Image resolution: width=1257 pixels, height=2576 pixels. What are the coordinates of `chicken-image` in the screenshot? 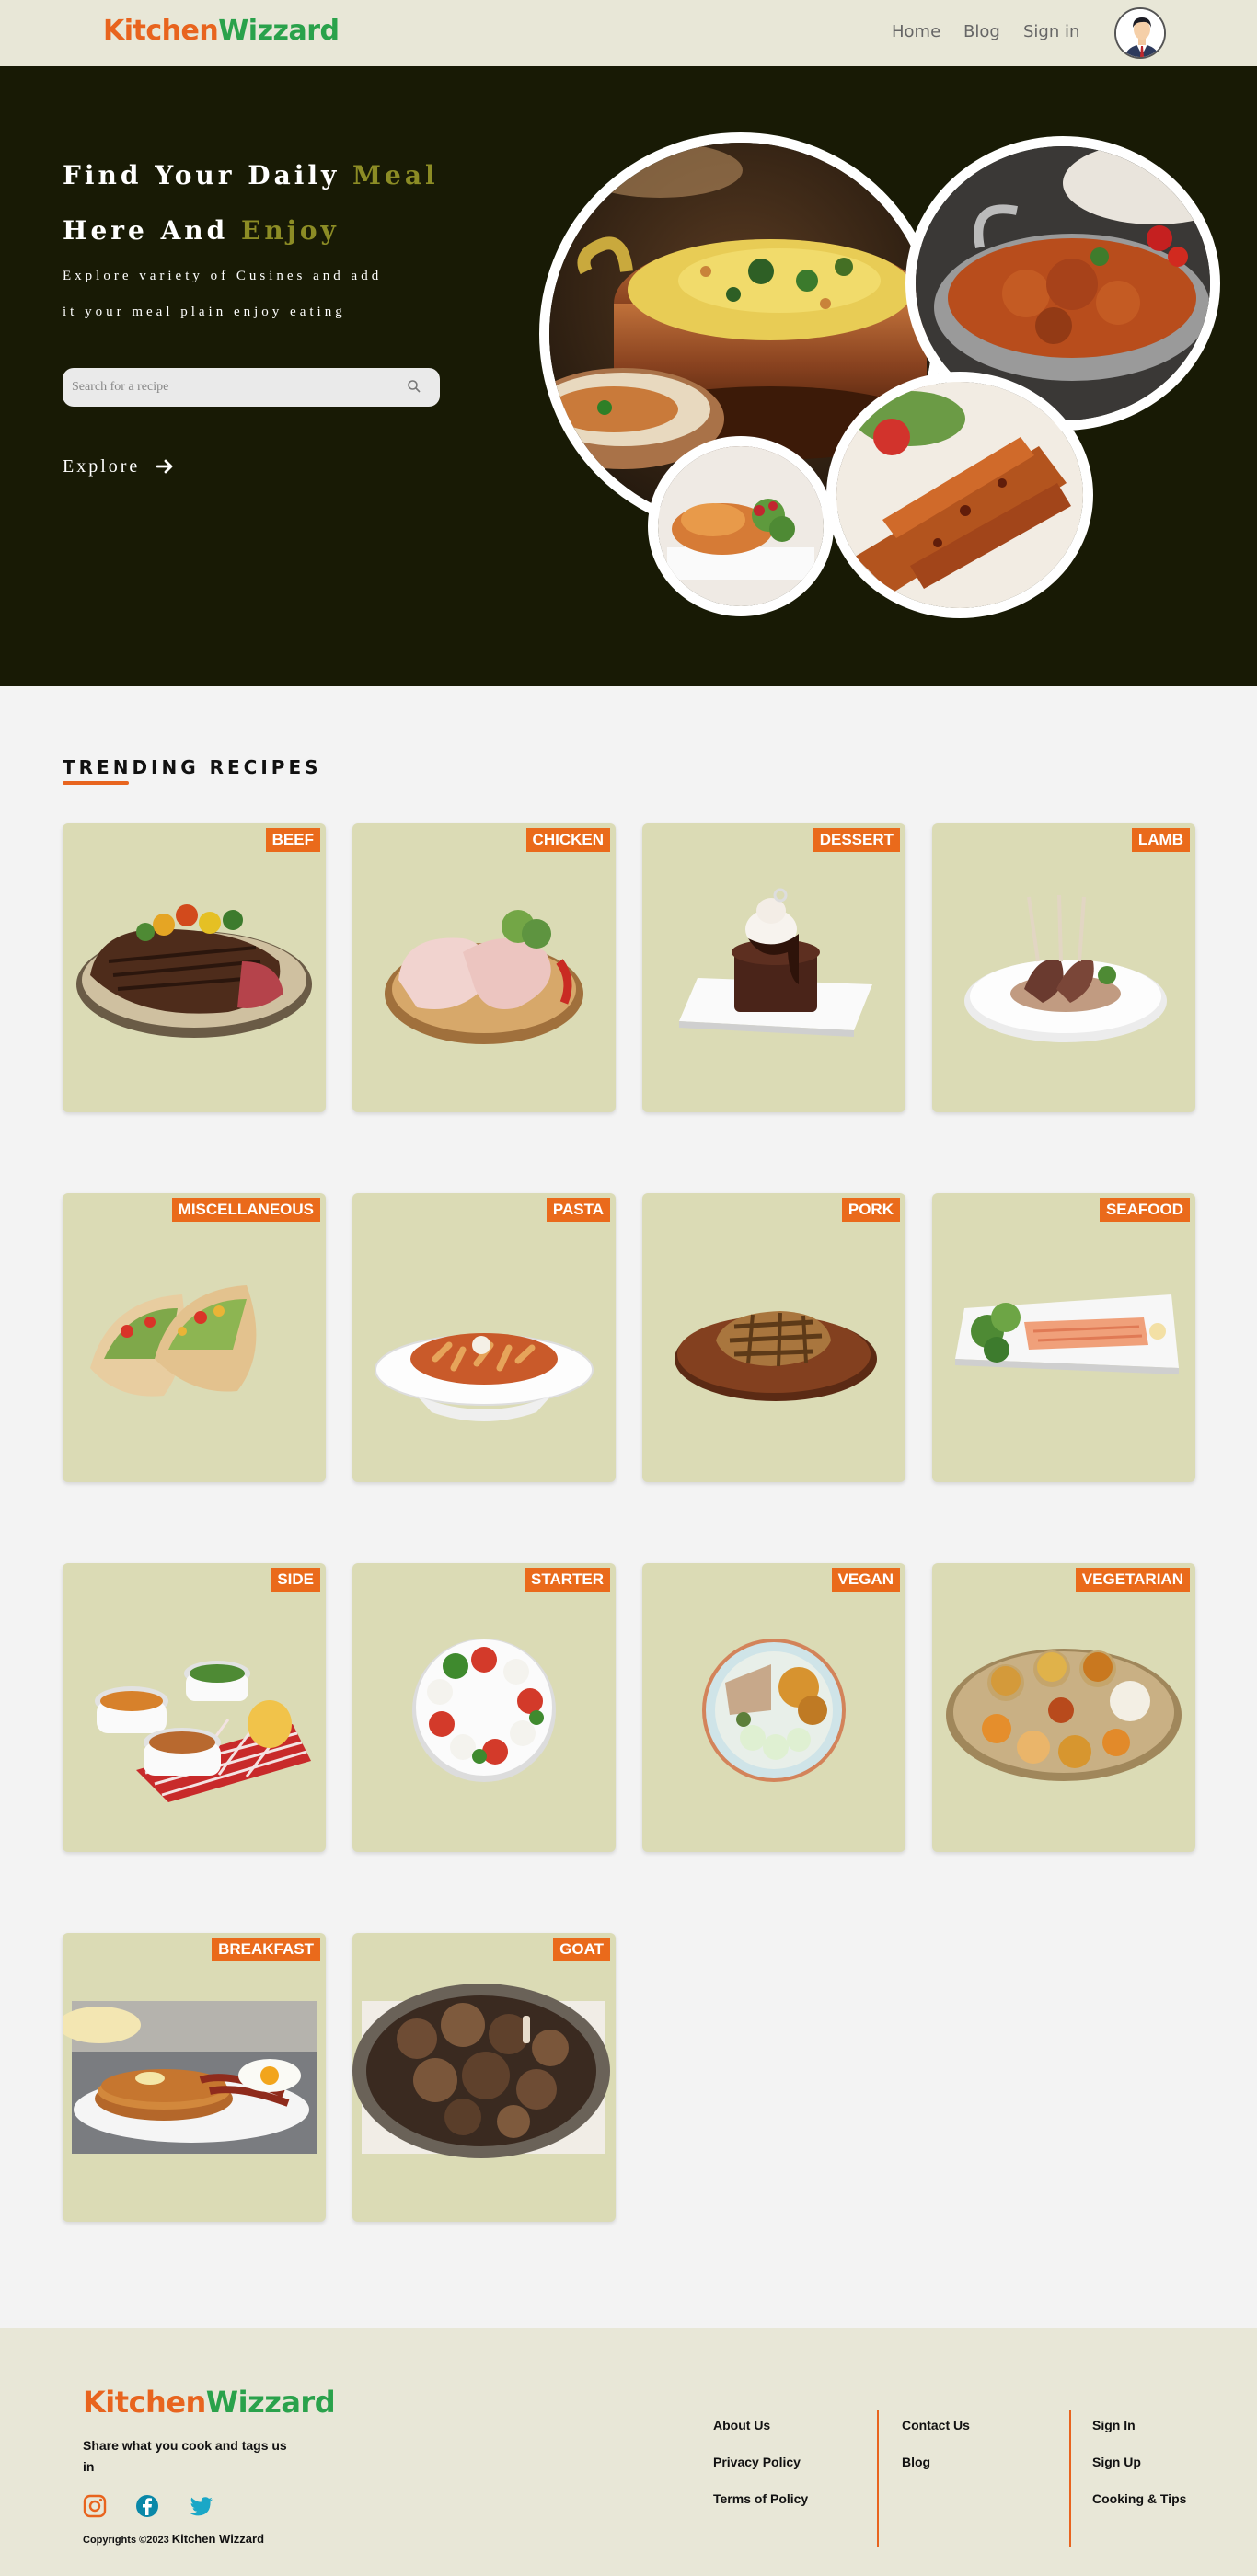 It's located at (484, 977).